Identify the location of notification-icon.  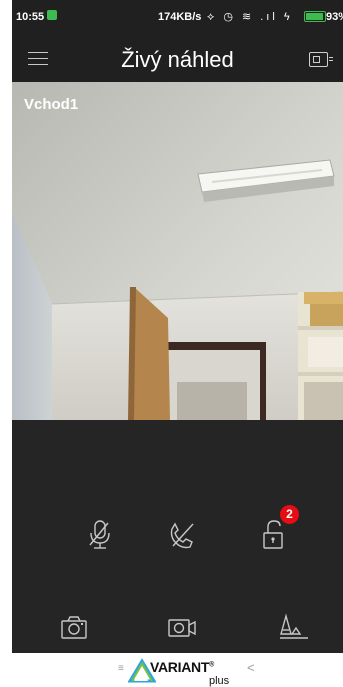
(52, 15).